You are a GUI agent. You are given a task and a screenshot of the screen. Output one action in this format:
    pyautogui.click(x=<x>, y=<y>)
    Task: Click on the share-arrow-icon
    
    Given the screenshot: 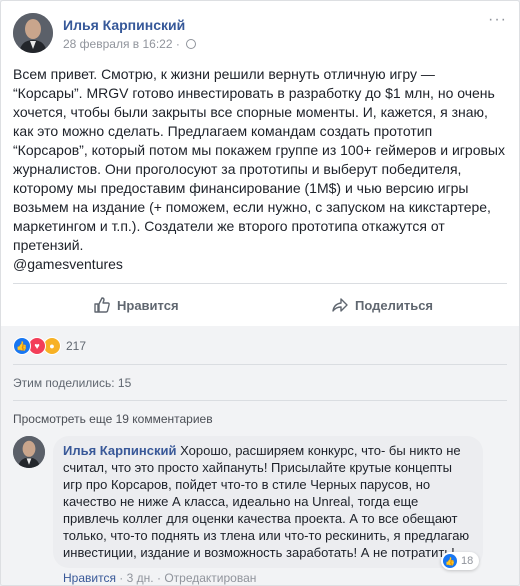 What is the action you would take?
    pyautogui.click(x=340, y=305)
    